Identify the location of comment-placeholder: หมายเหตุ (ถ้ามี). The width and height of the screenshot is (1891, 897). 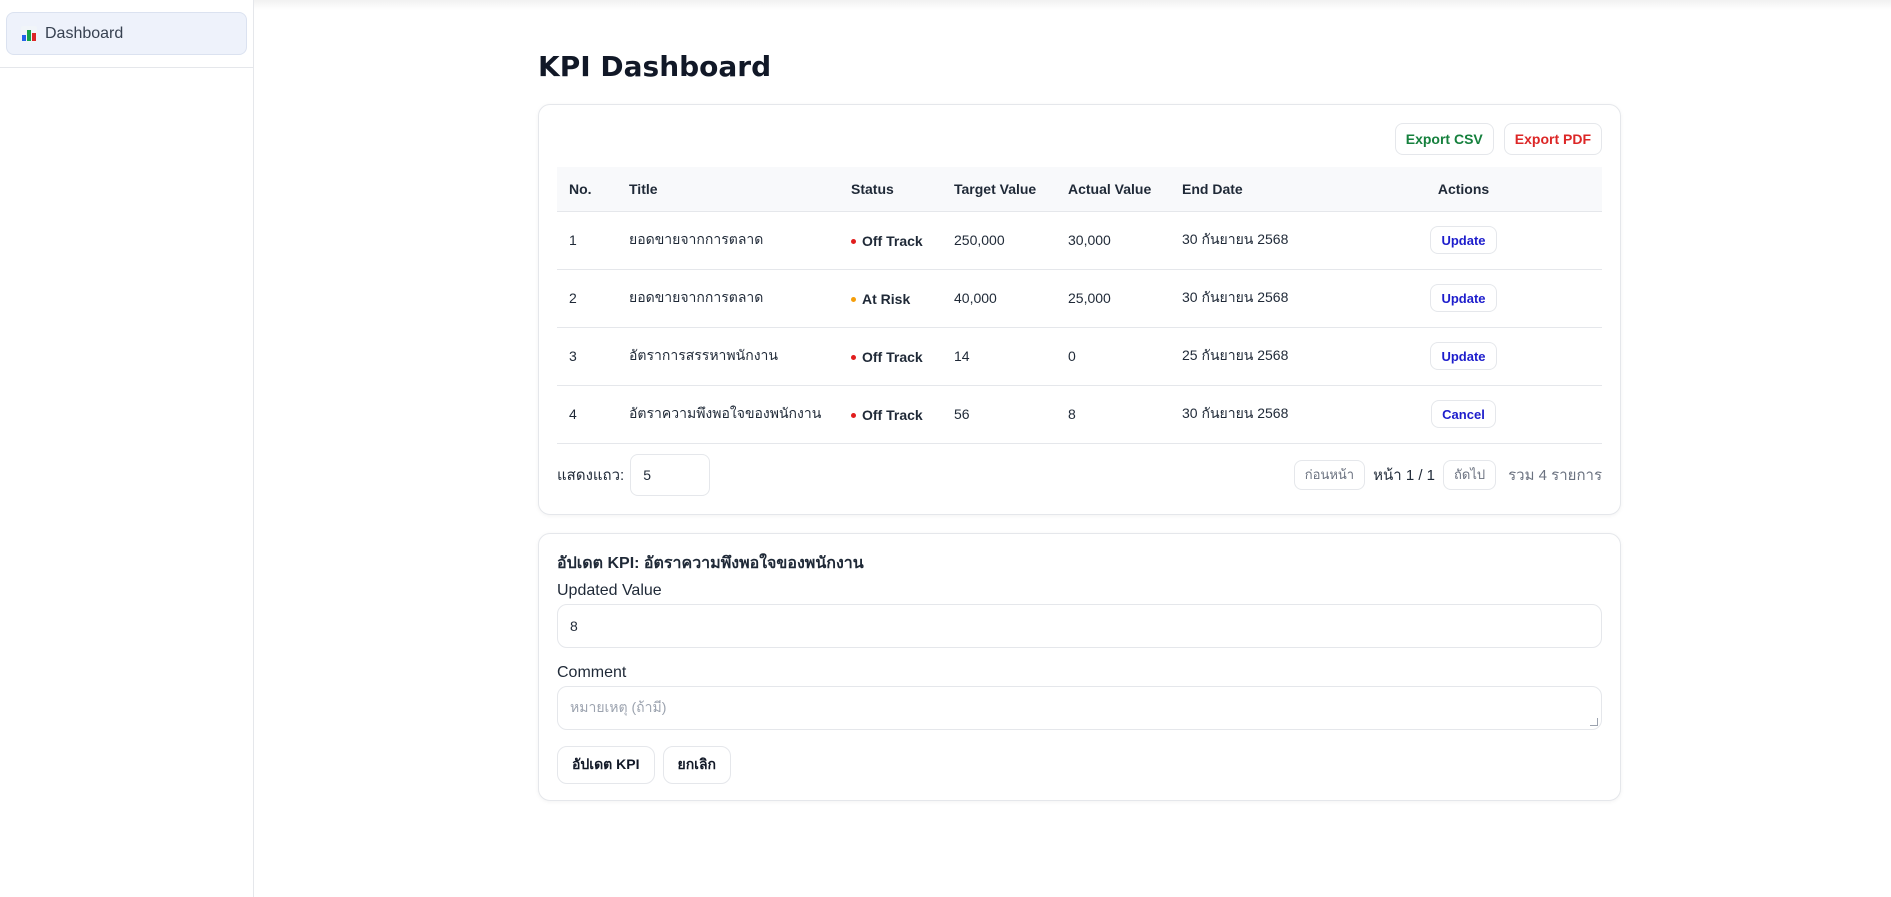
(618, 706).